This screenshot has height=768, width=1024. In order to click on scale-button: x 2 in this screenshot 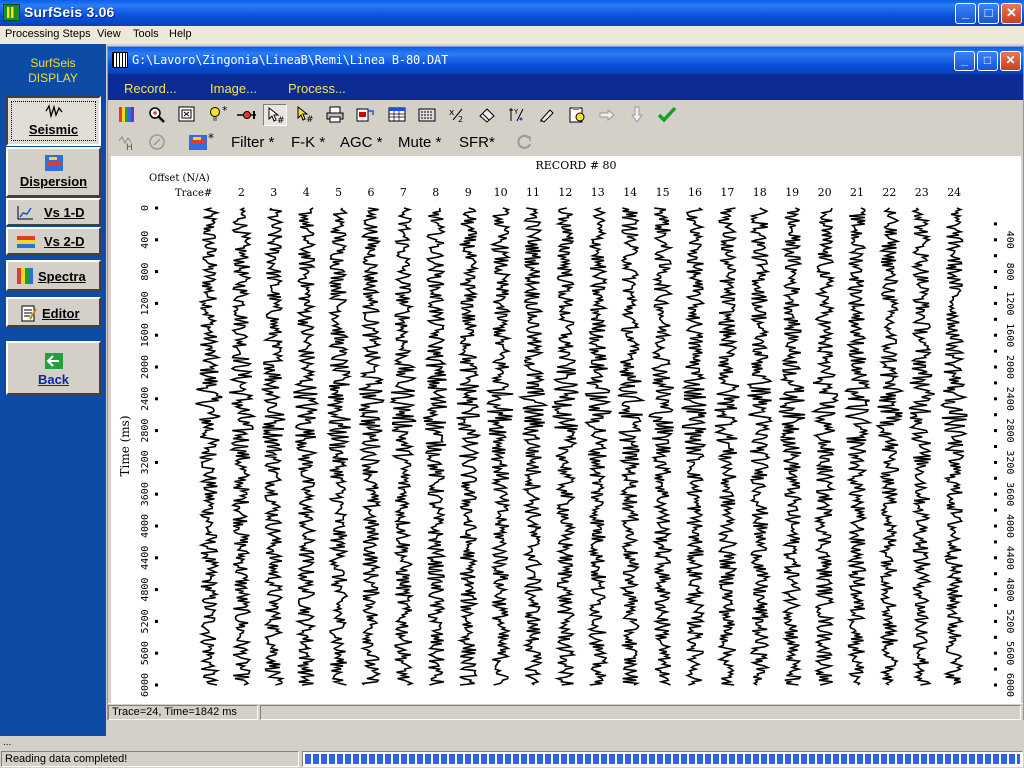, I will do `click(457, 115)`.